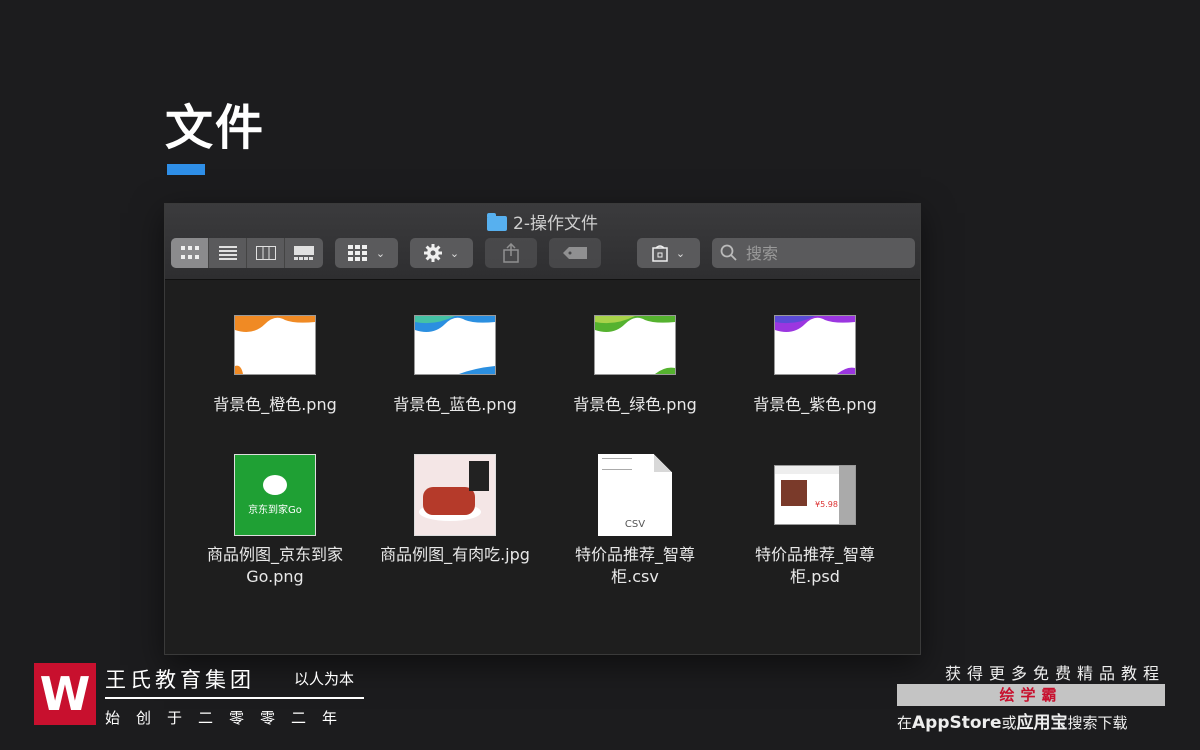  What do you see at coordinates (455, 554) in the screenshot?
I see `file-name: 商品例图_有肉吃.jpg` at bounding box center [455, 554].